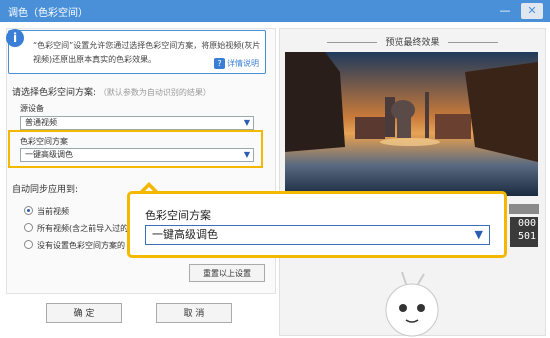 This screenshot has height=338, width=550. Describe the element at coordinates (219, 63) in the screenshot. I see `help-icon: ?` at that location.